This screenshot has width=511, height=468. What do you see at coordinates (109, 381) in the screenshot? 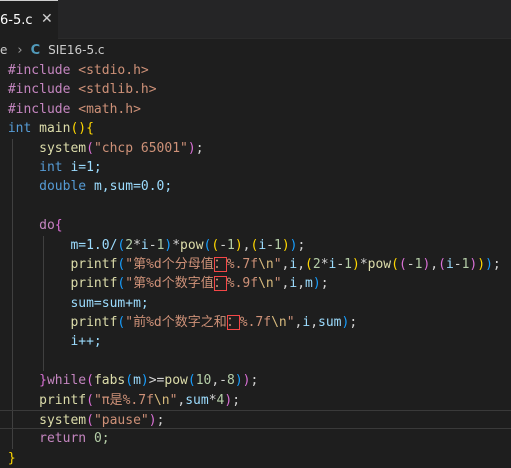
I see `function-call: fabs` at bounding box center [109, 381].